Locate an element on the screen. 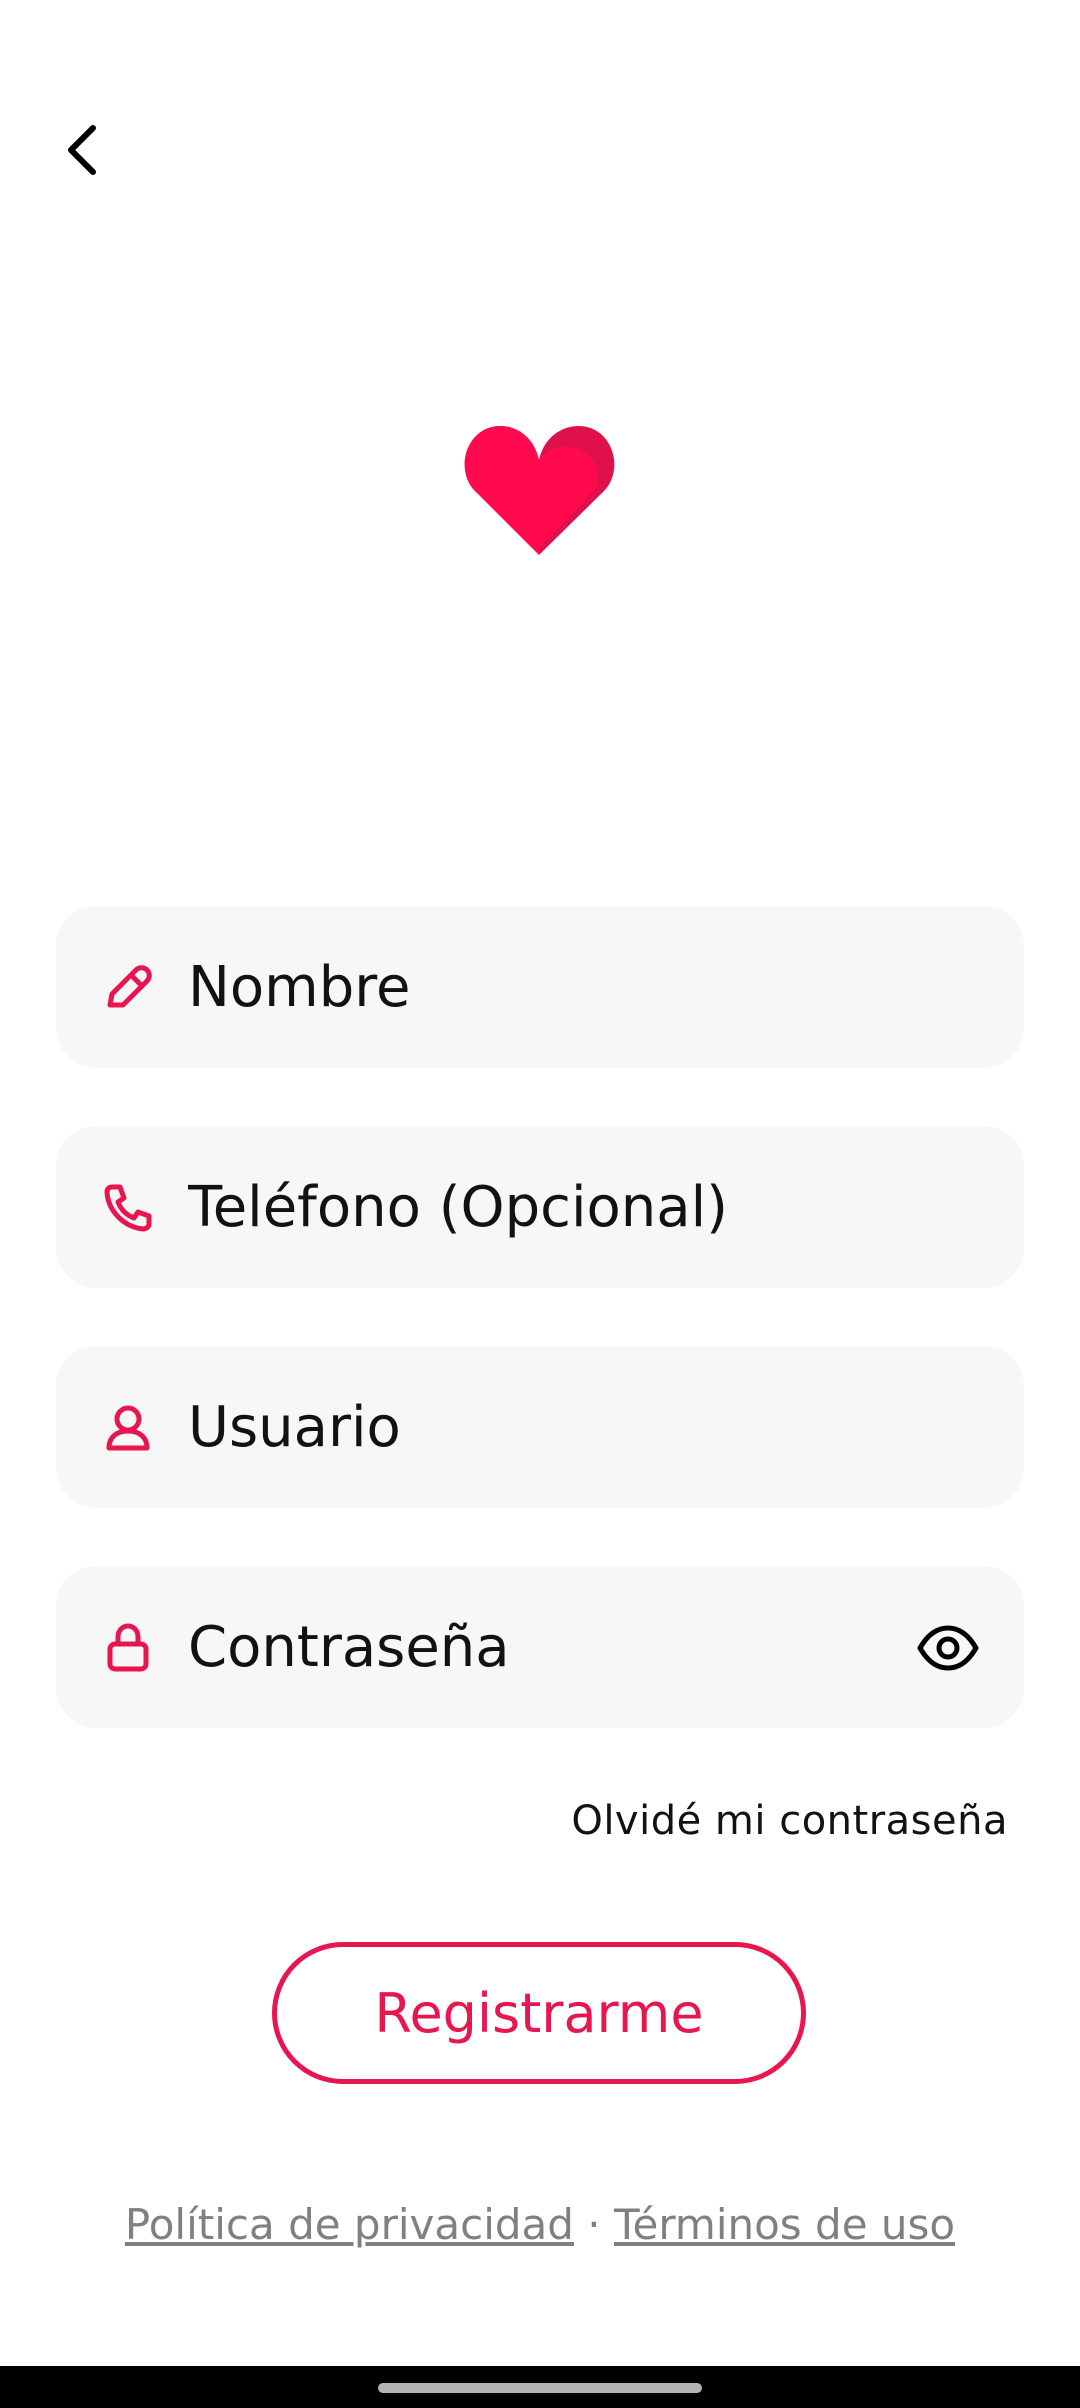  lock-icon is located at coordinates (128, 1647).